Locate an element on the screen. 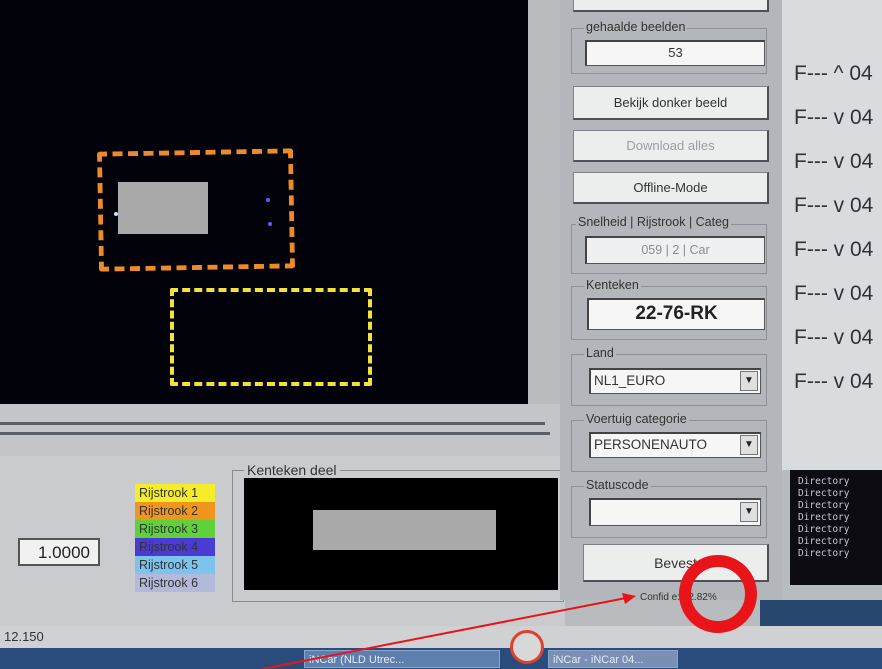 The height and width of the screenshot is (669, 882). annotation-overlay is located at coordinates (509, 612).